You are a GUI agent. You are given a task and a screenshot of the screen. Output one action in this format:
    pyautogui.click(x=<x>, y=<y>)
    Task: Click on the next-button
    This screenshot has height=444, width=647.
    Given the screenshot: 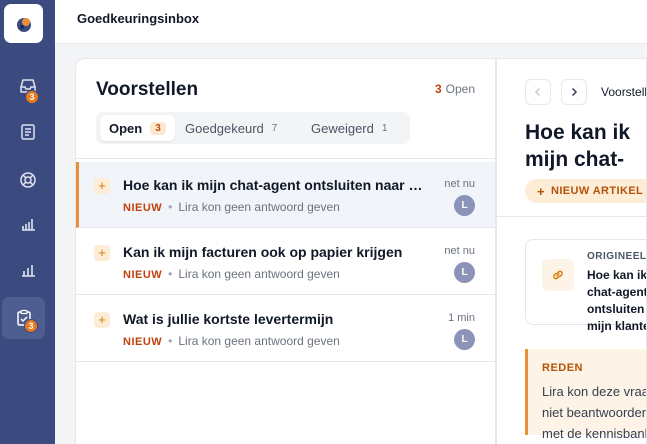 What is the action you would take?
    pyautogui.click(x=574, y=92)
    